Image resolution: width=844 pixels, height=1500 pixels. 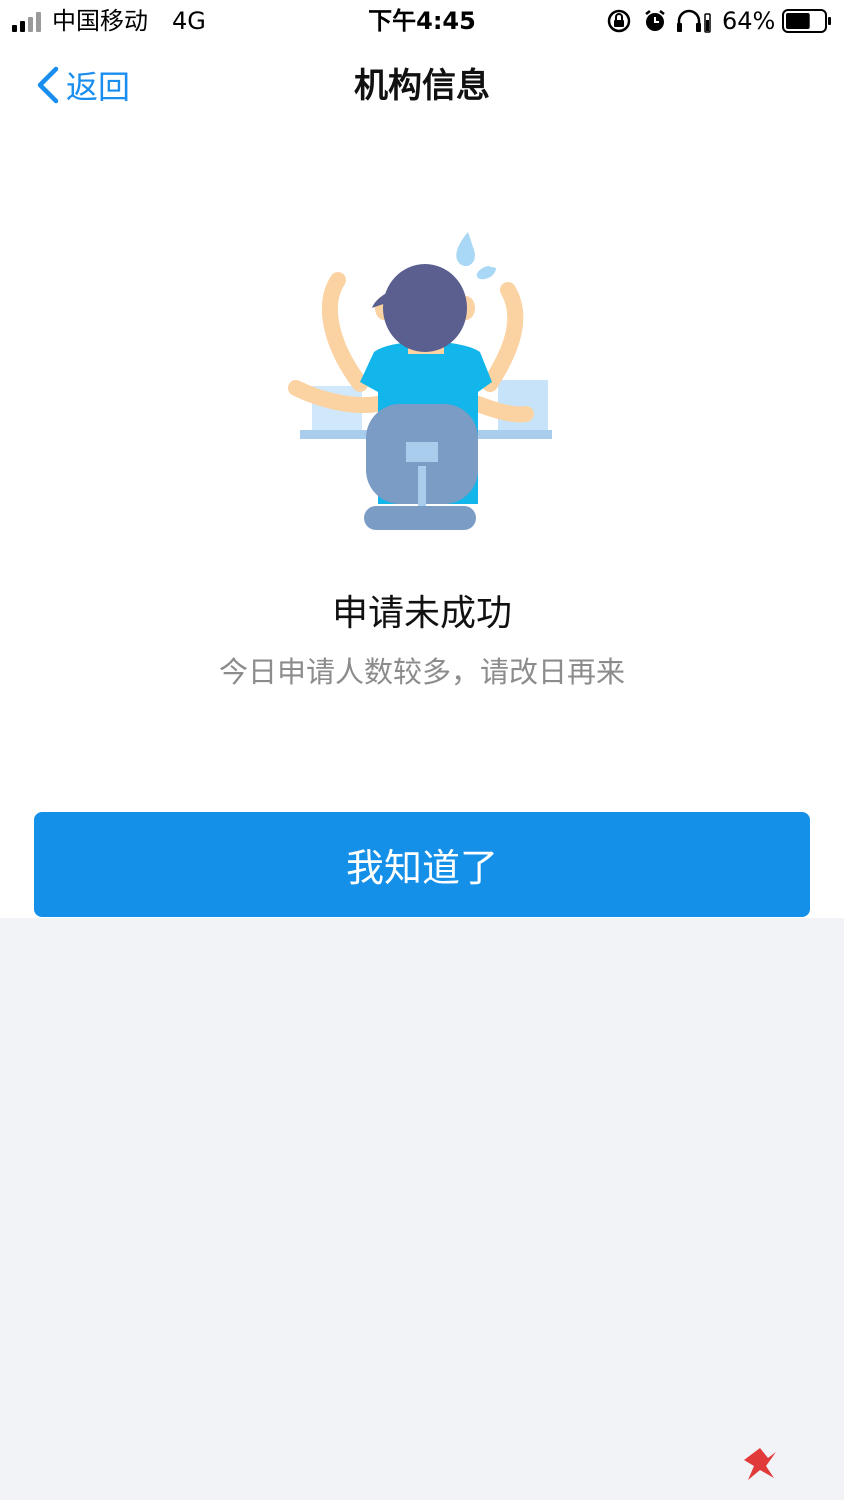 What do you see at coordinates (421, 613) in the screenshot?
I see `result-title: 申请未成功` at bounding box center [421, 613].